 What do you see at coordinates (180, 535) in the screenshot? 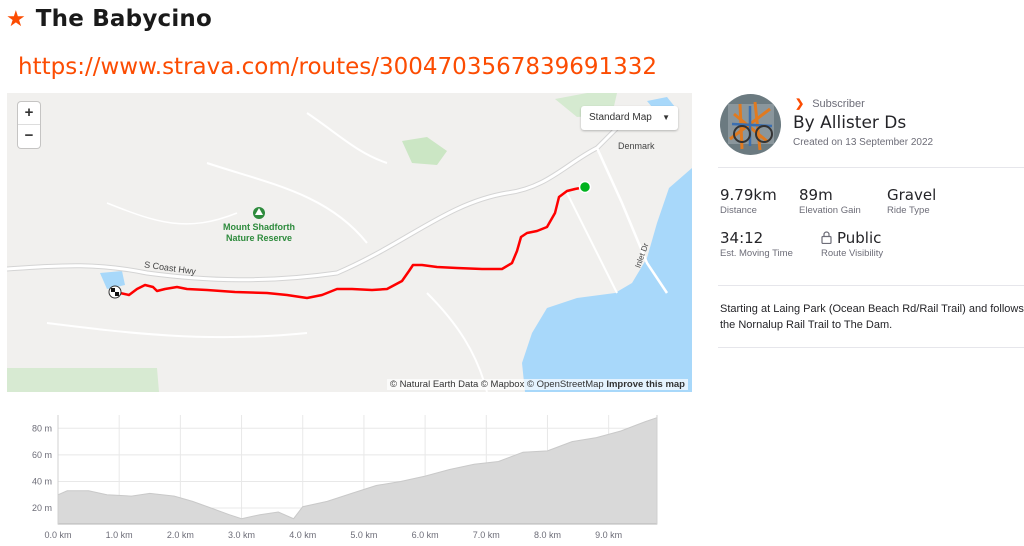
I see `x-tick-label: 2.0 km` at bounding box center [180, 535].